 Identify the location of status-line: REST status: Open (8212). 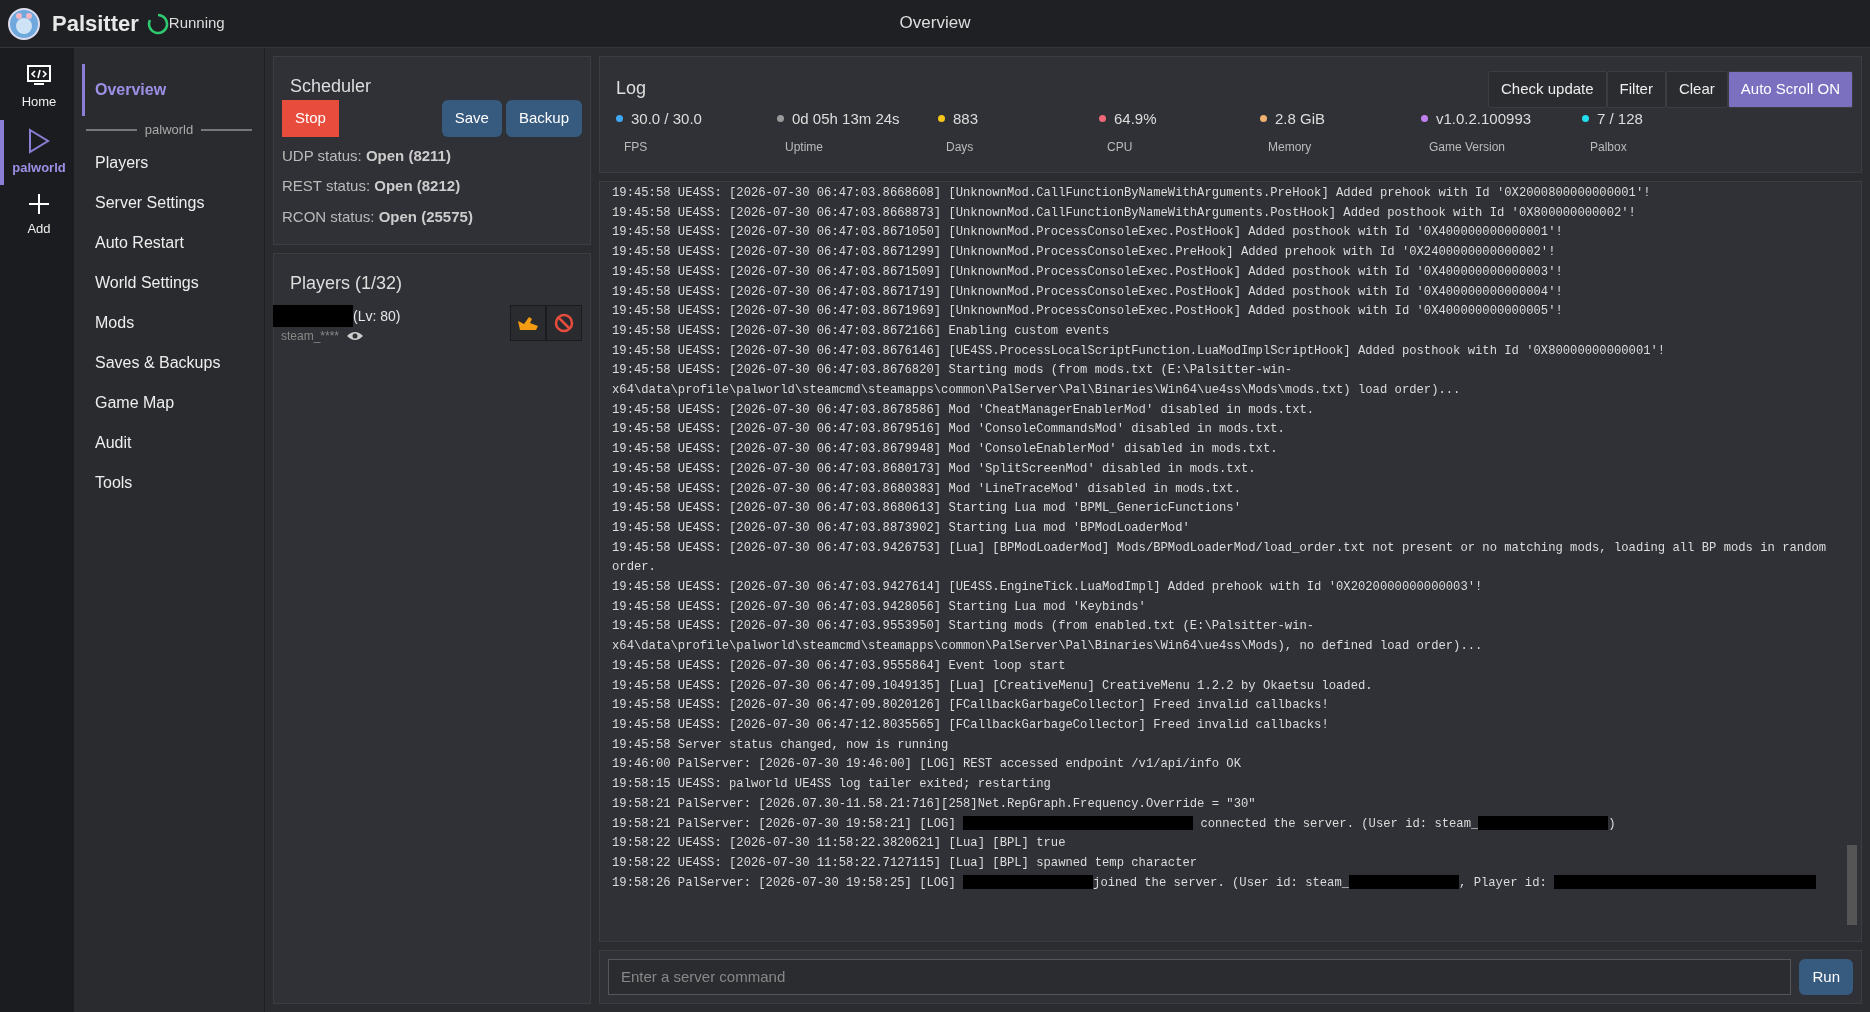
(372, 186).